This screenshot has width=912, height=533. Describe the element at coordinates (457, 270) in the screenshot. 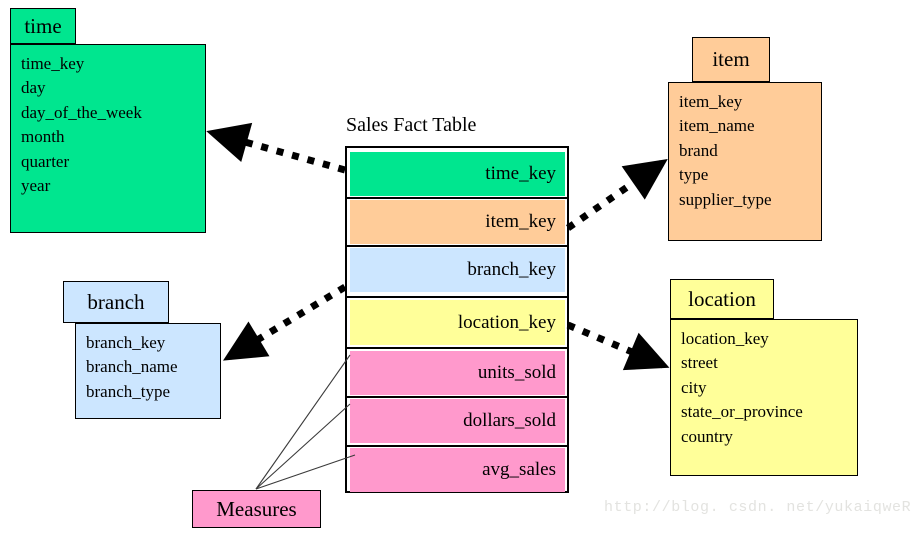

I see `fact-row-branch-key: branch_key` at that location.